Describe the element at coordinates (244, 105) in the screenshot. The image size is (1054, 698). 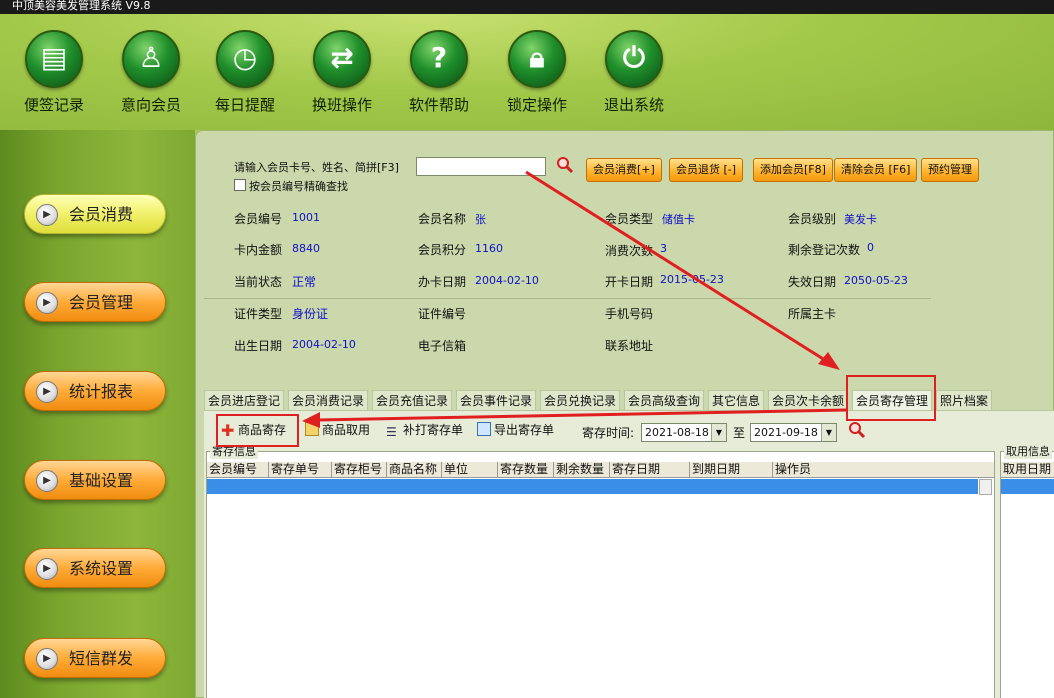
I see `toolbar-label: 每日提醒` at that location.